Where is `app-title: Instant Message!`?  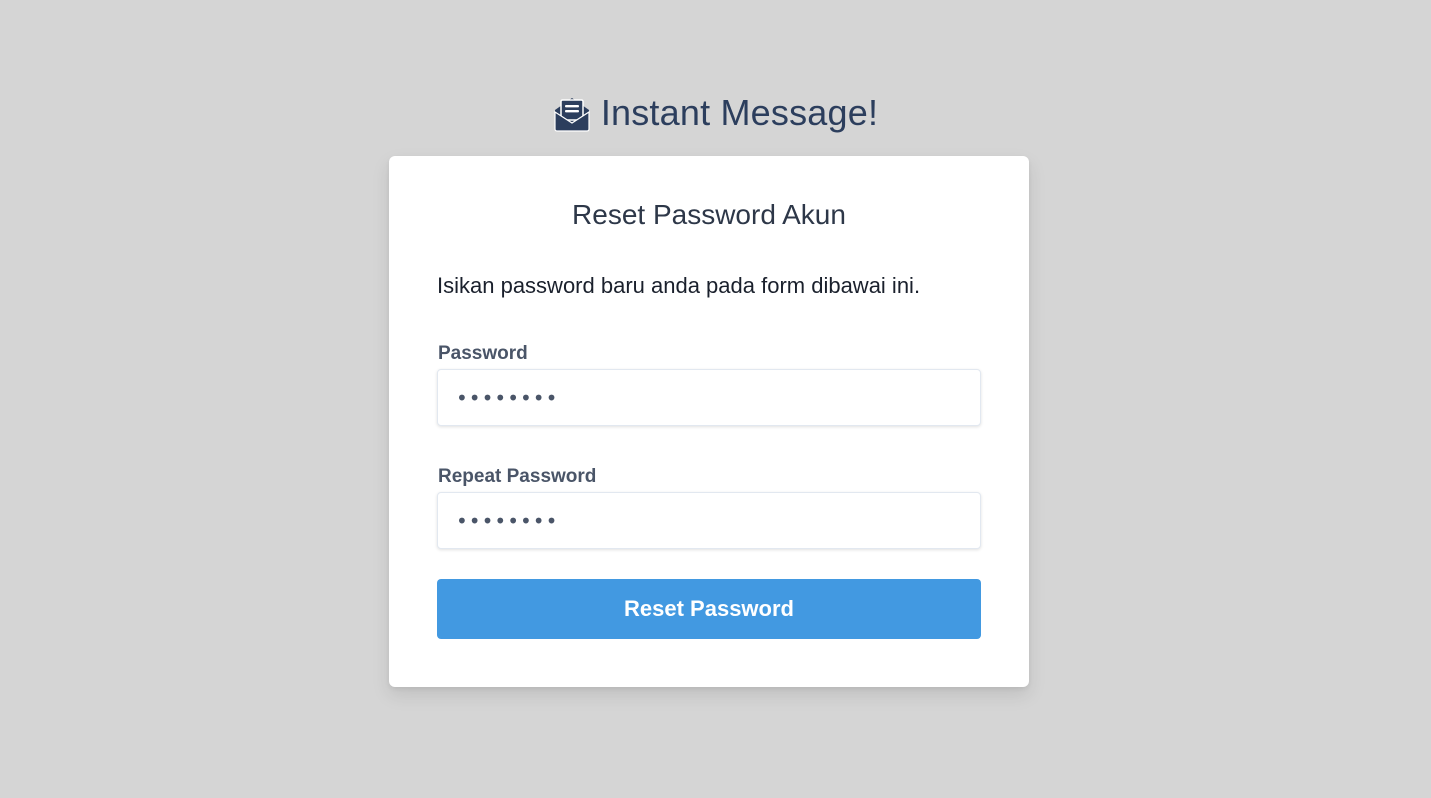
app-title: Instant Message! is located at coordinates (739, 112).